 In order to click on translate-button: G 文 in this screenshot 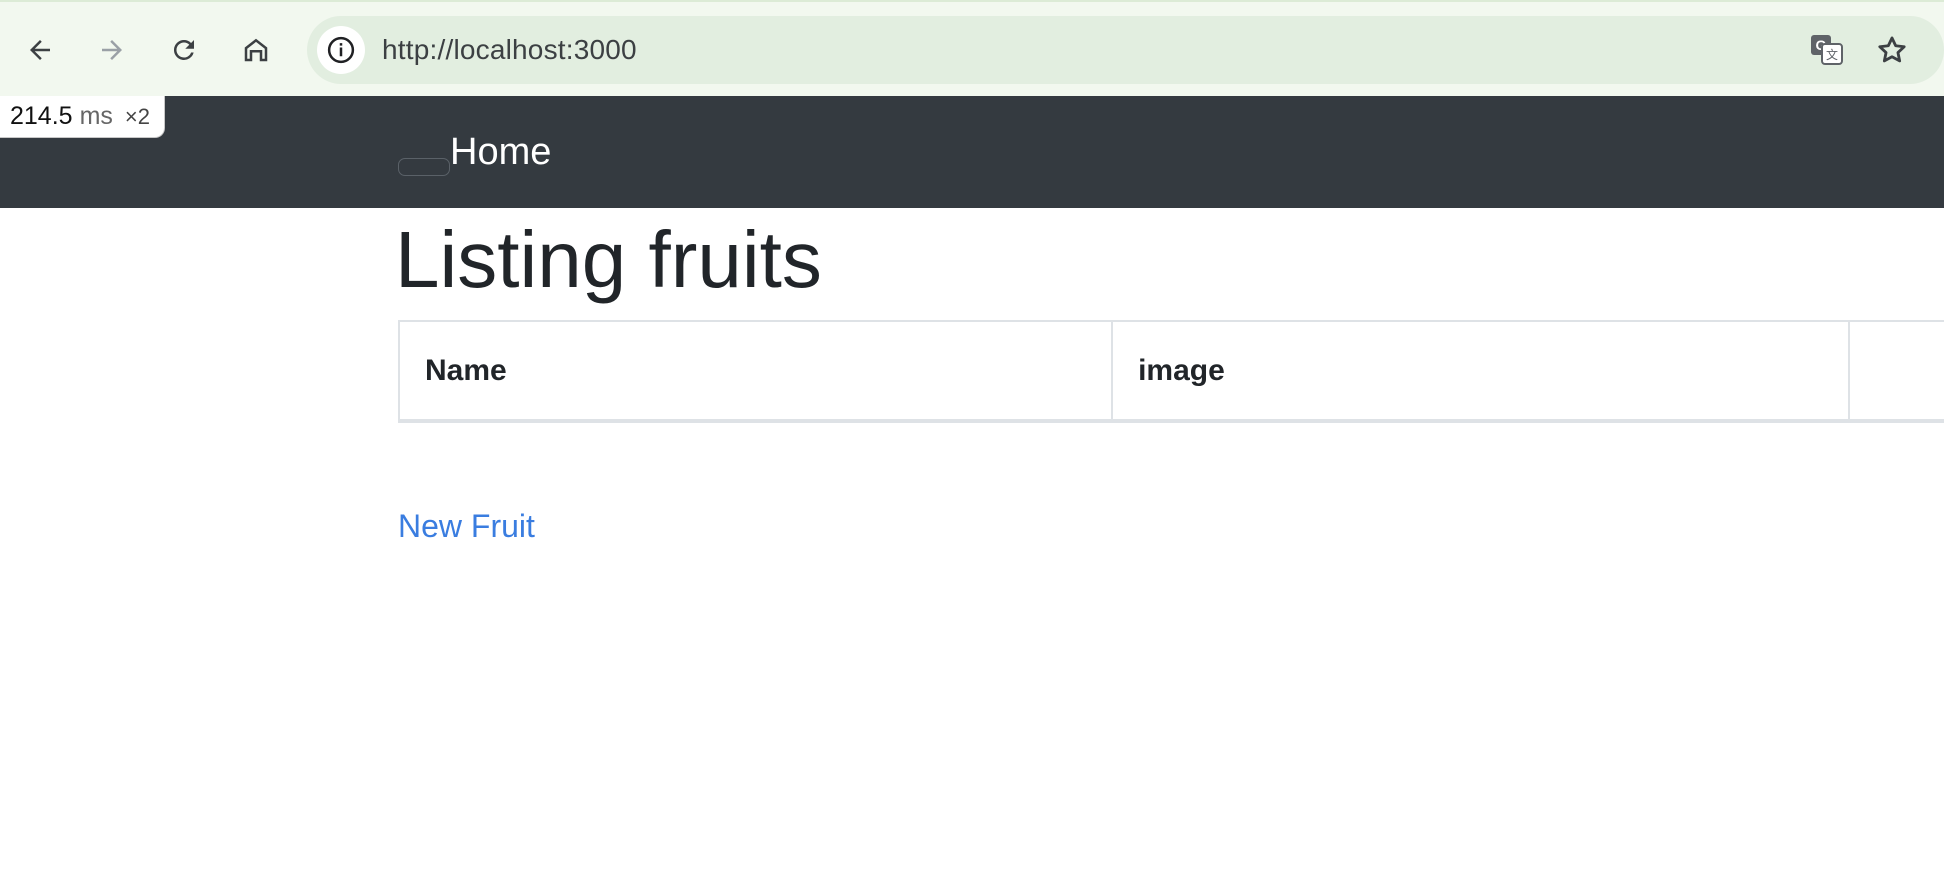, I will do `click(1827, 50)`.